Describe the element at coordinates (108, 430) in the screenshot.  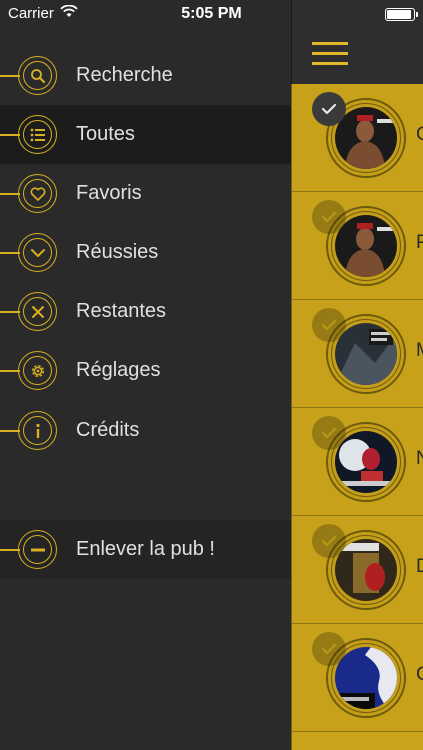
I see `menu-label: Crédits` at that location.